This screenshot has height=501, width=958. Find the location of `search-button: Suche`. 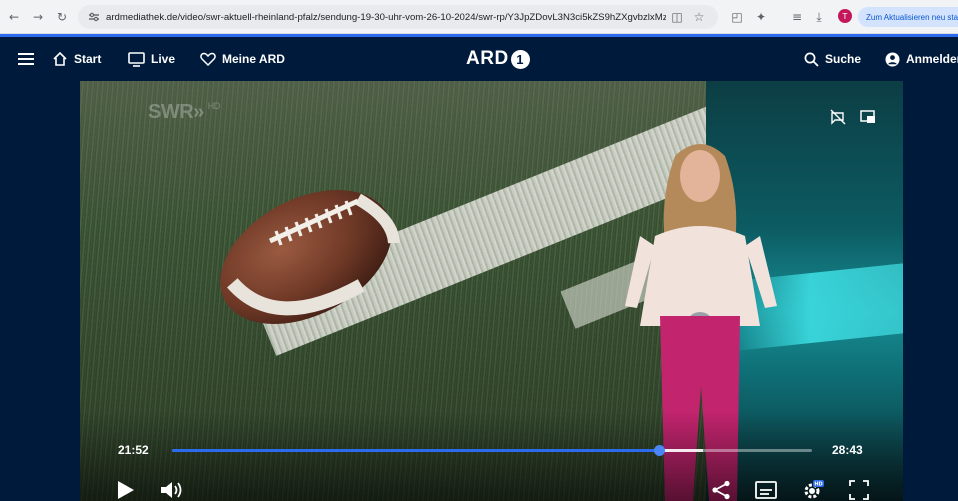

search-button: Suche is located at coordinates (832, 59).